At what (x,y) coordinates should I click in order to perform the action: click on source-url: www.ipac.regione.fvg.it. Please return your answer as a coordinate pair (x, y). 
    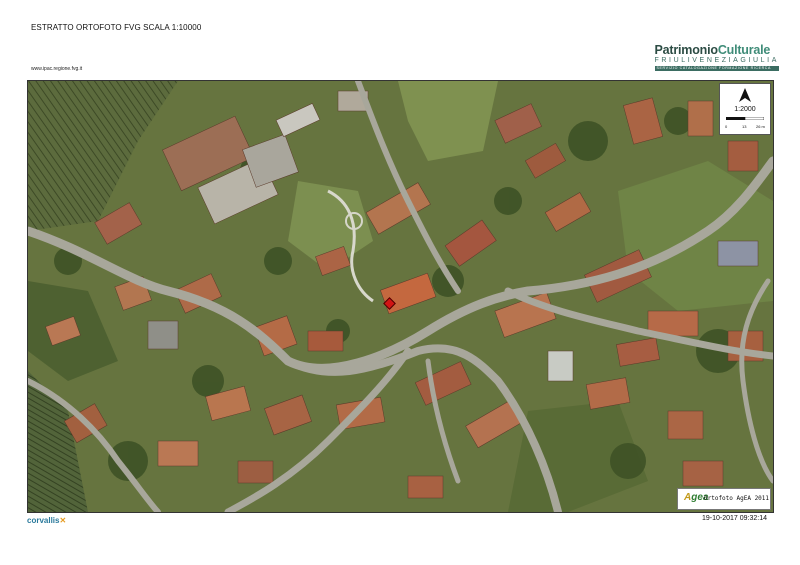
    Looking at the image, I should click on (56, 69).